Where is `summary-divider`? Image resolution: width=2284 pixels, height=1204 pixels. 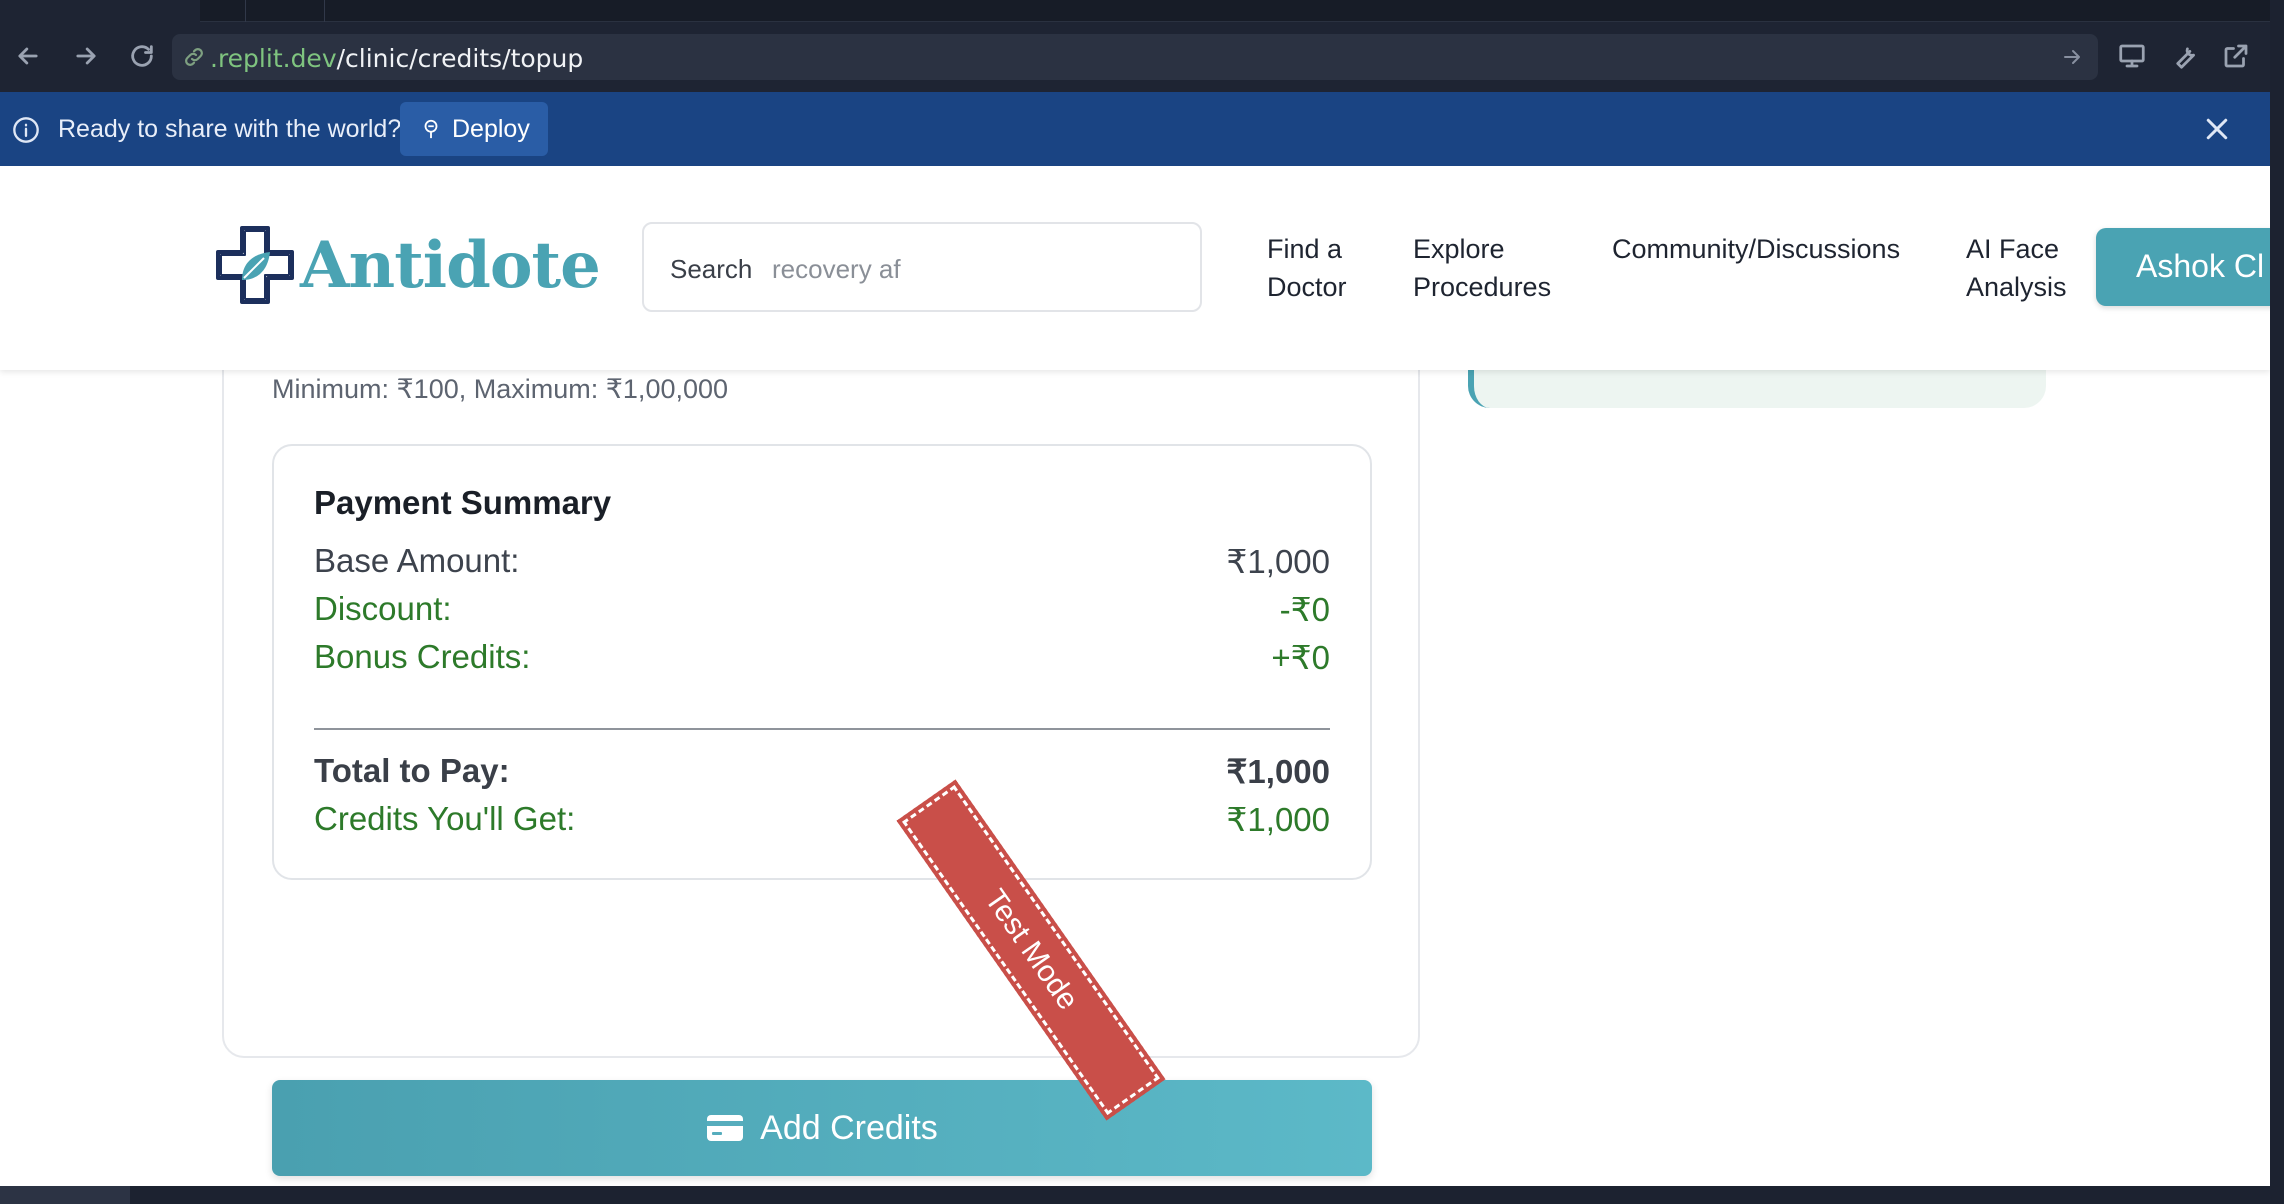
summary-divider is located at coordinates (822, 729).